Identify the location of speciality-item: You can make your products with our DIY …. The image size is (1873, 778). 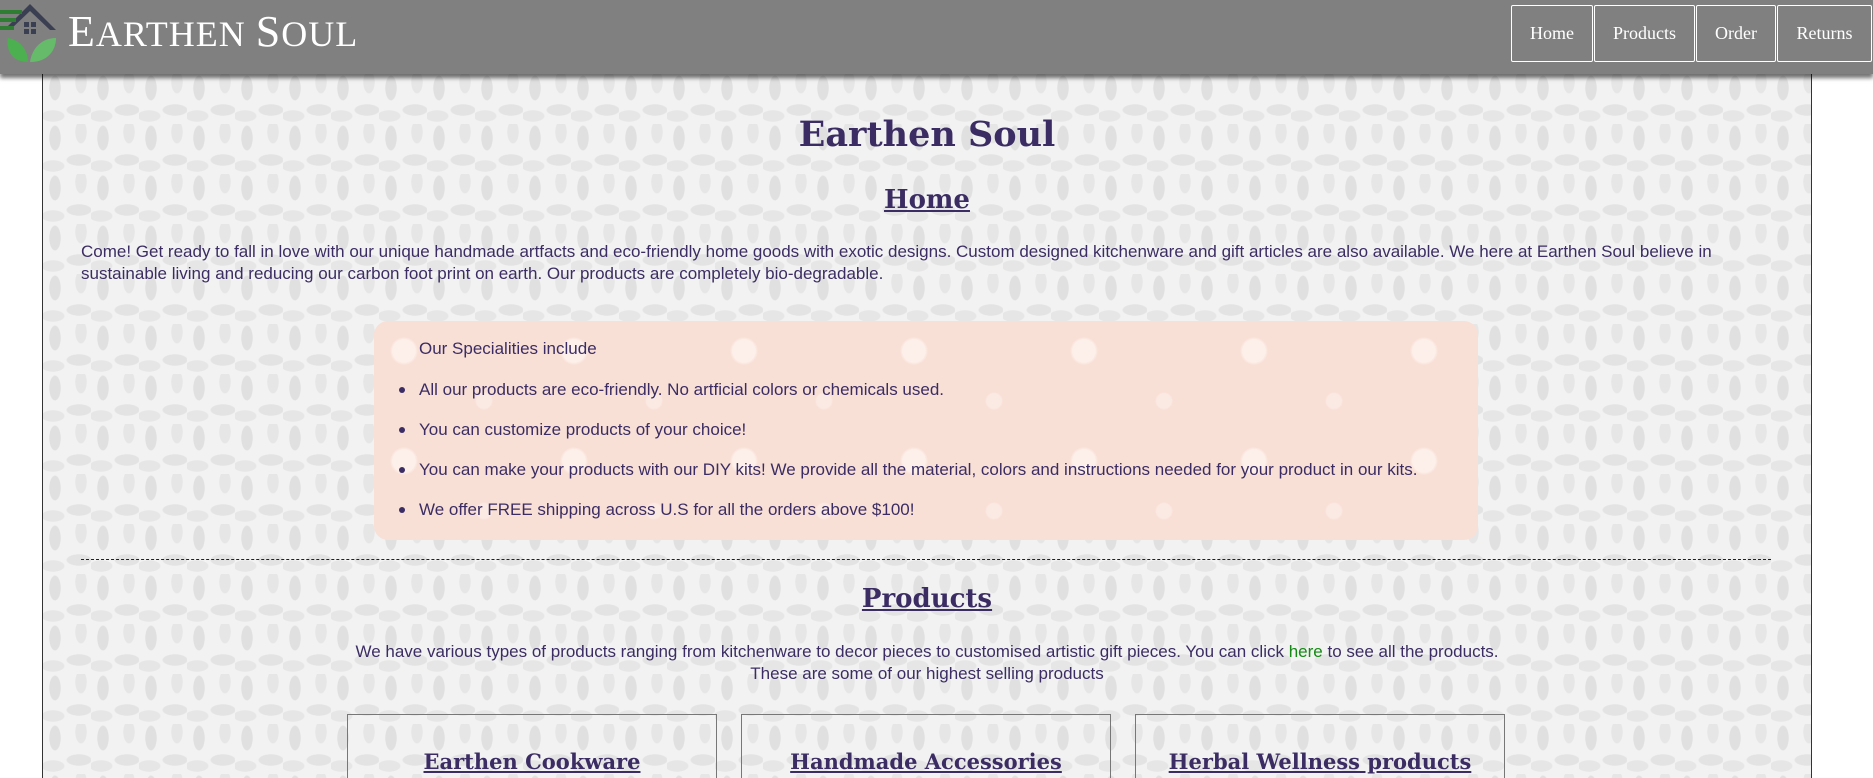
(907, 479).